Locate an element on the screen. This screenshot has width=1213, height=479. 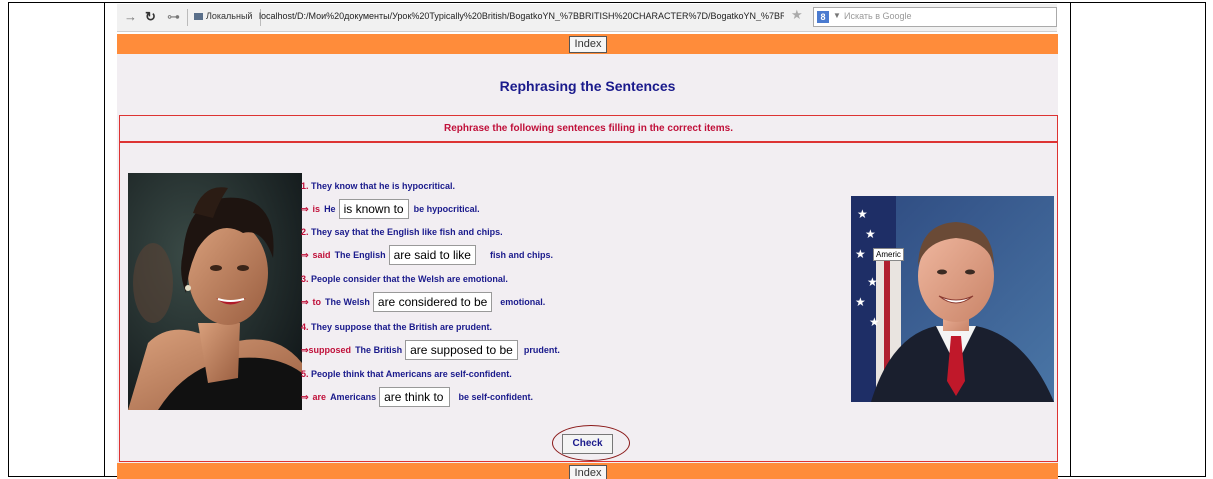
man-photo: ★ ★ ★ ★ ★ ★ Americ is located at coordinates (952, 299).